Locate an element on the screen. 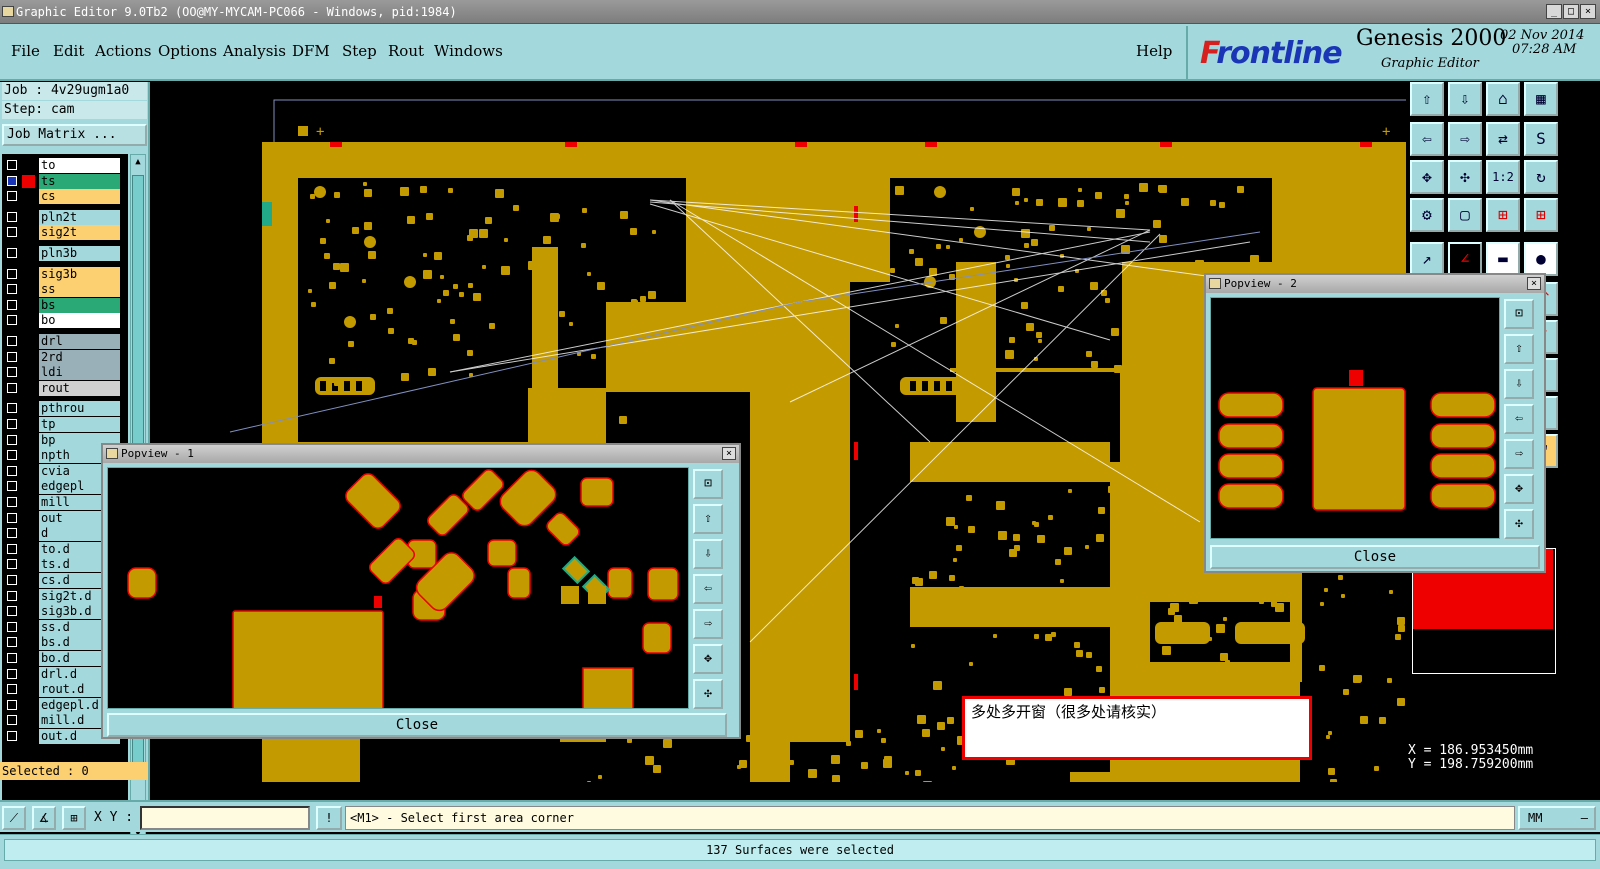  close-window-button: × is located at coordinates (1588, 11).